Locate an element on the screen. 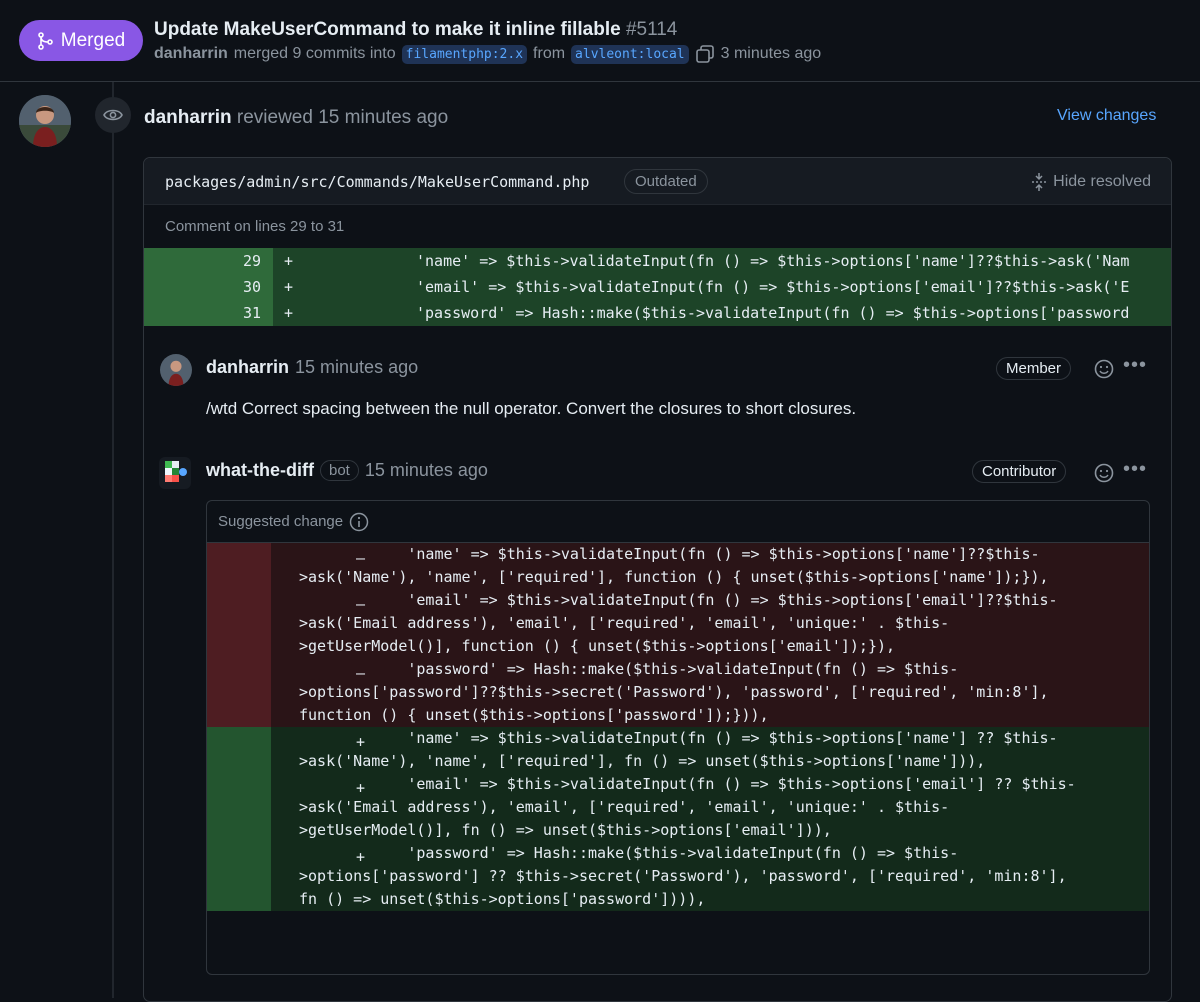 This screenshot has width=1200, height=1002. comment-author-link: what-the-diff is located at coordinates (260, 470).